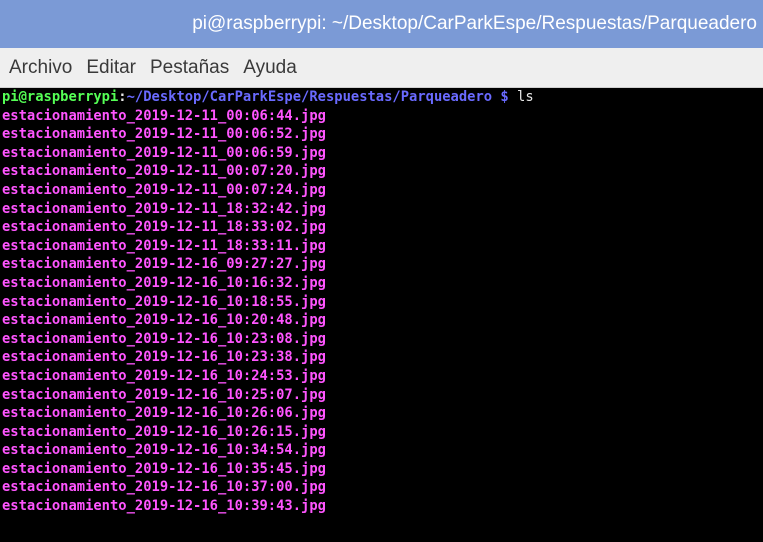  I want to click on prompt-command: ls, so click(525, 97).